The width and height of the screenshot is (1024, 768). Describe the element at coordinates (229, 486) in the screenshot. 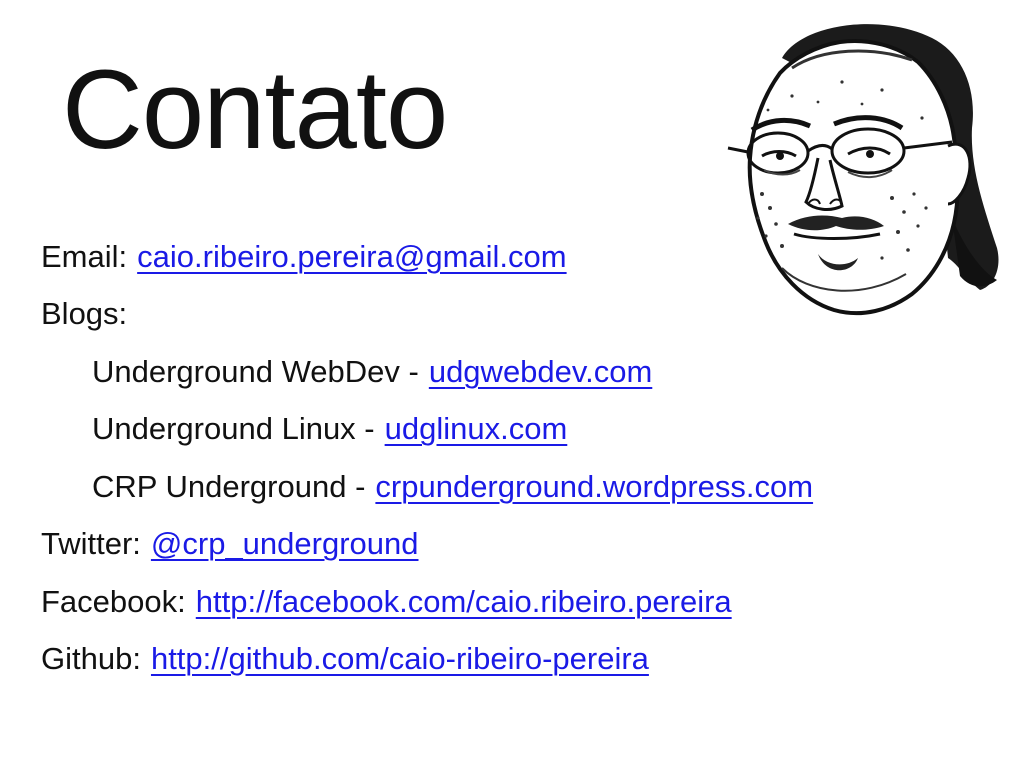

I see `blog-name: CRP Underground -` at that location.